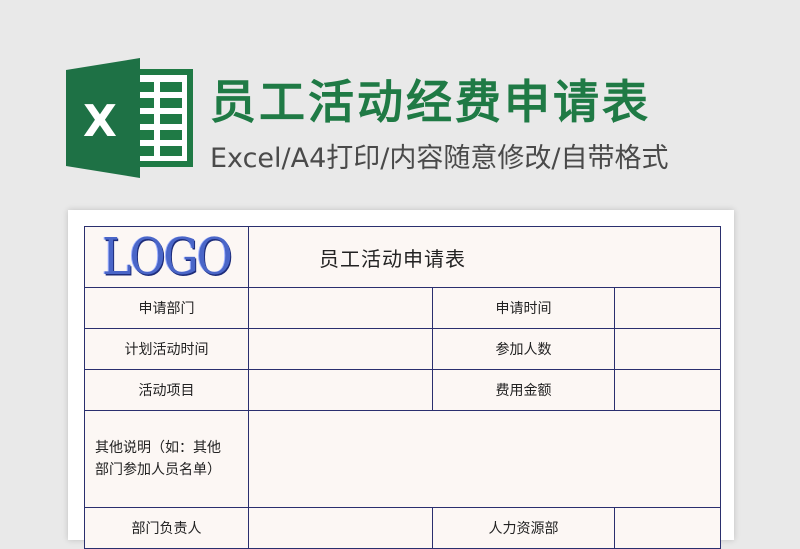 This screenshot has height=549, width=800. I want to click on field-amount, so click(667, 390).